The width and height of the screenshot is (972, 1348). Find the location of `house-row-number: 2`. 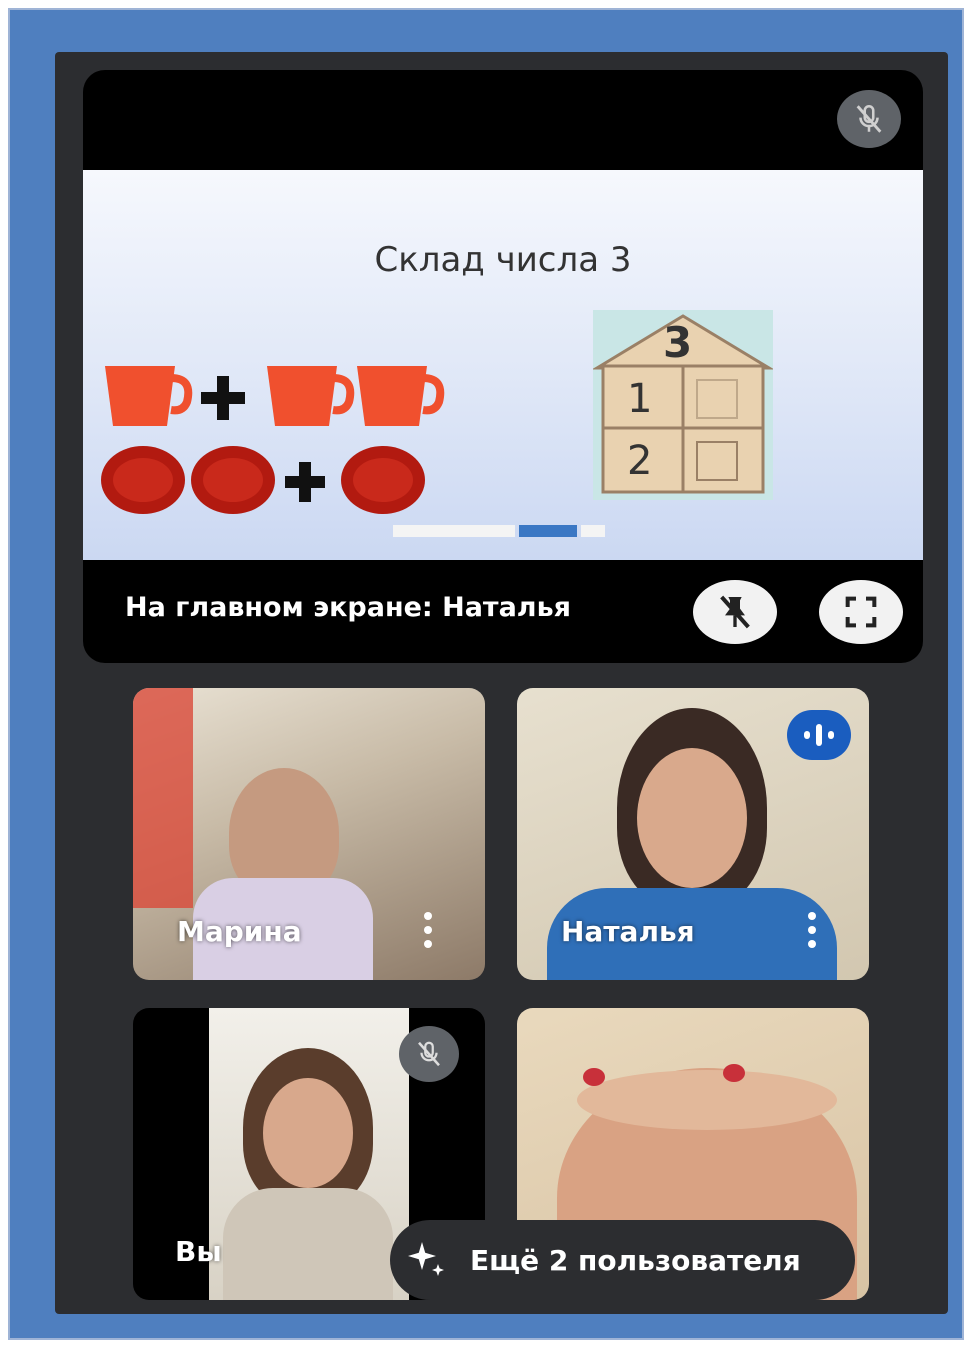

house-row-number: 2 is located at coordinates (640, 461).